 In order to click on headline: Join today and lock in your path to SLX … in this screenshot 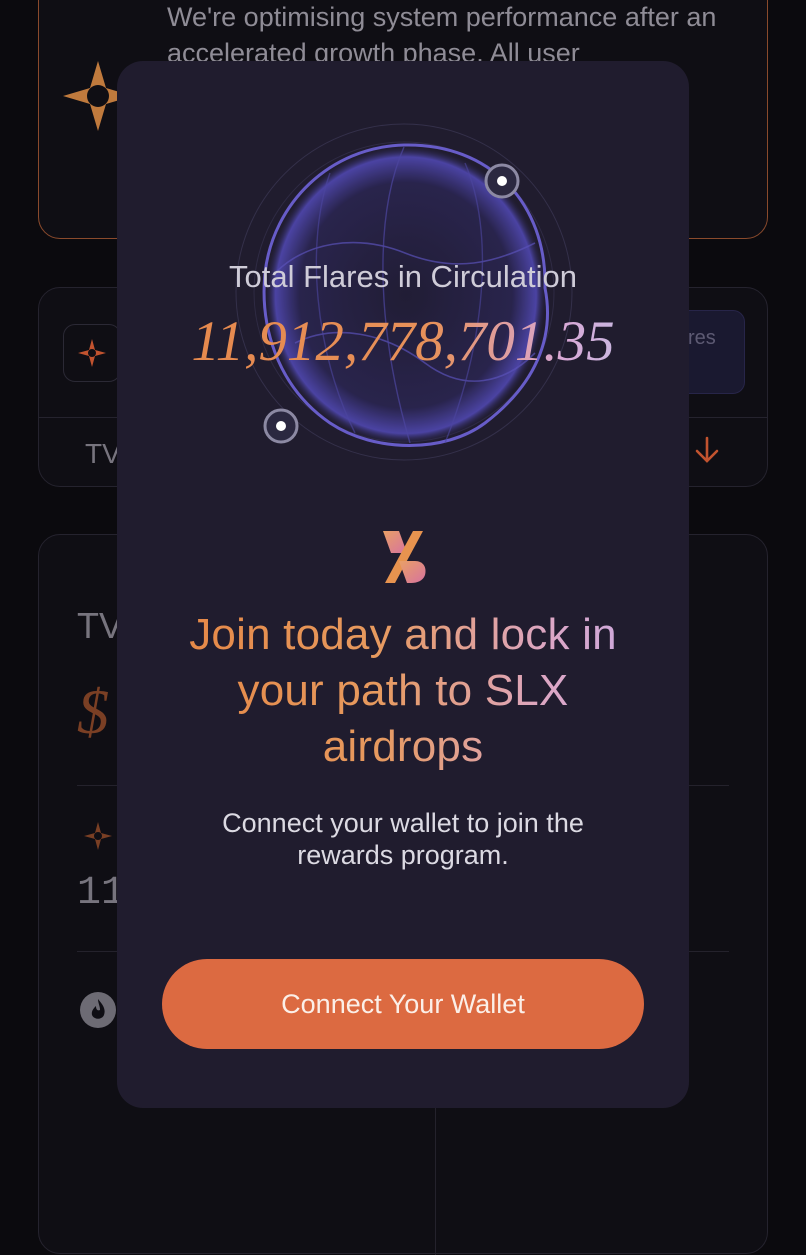, I will do `click(403, 691)`.